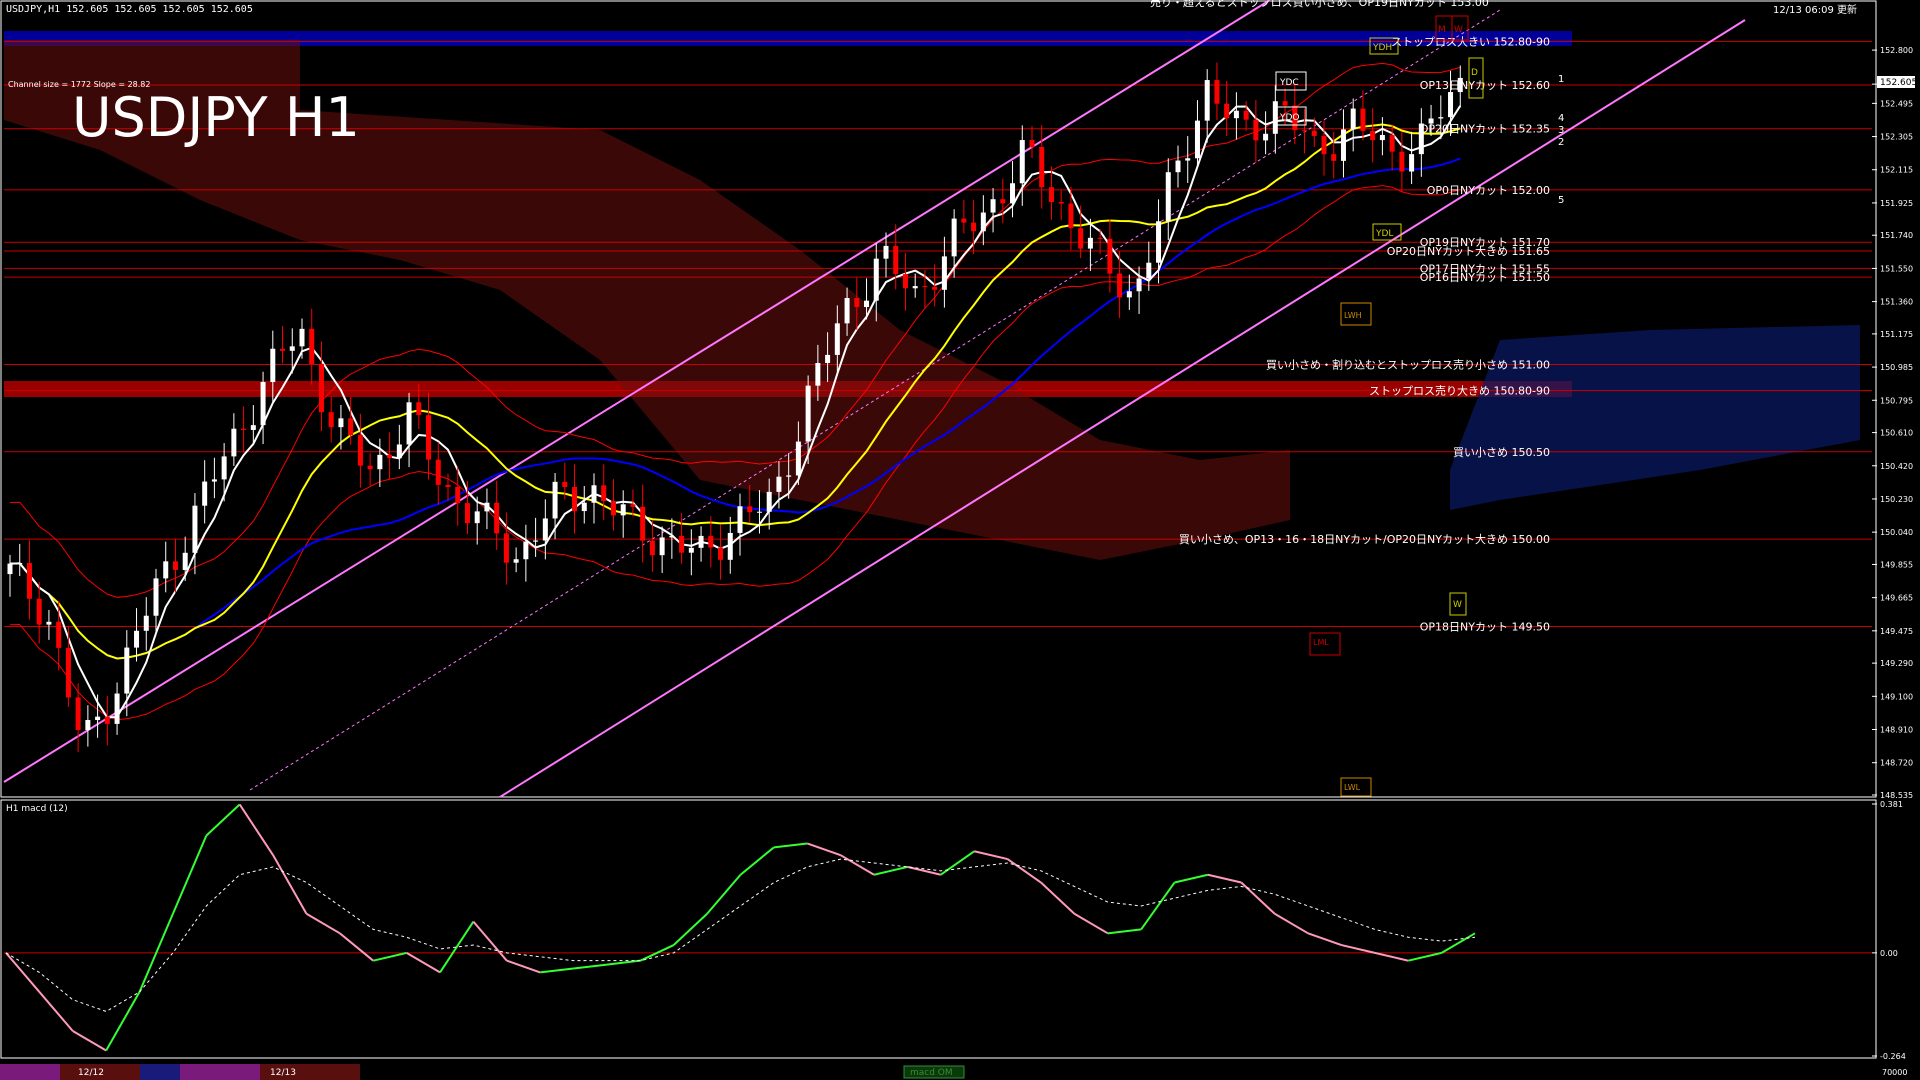  I want to click on x-end-value: 70000, so click(1894, 1072).